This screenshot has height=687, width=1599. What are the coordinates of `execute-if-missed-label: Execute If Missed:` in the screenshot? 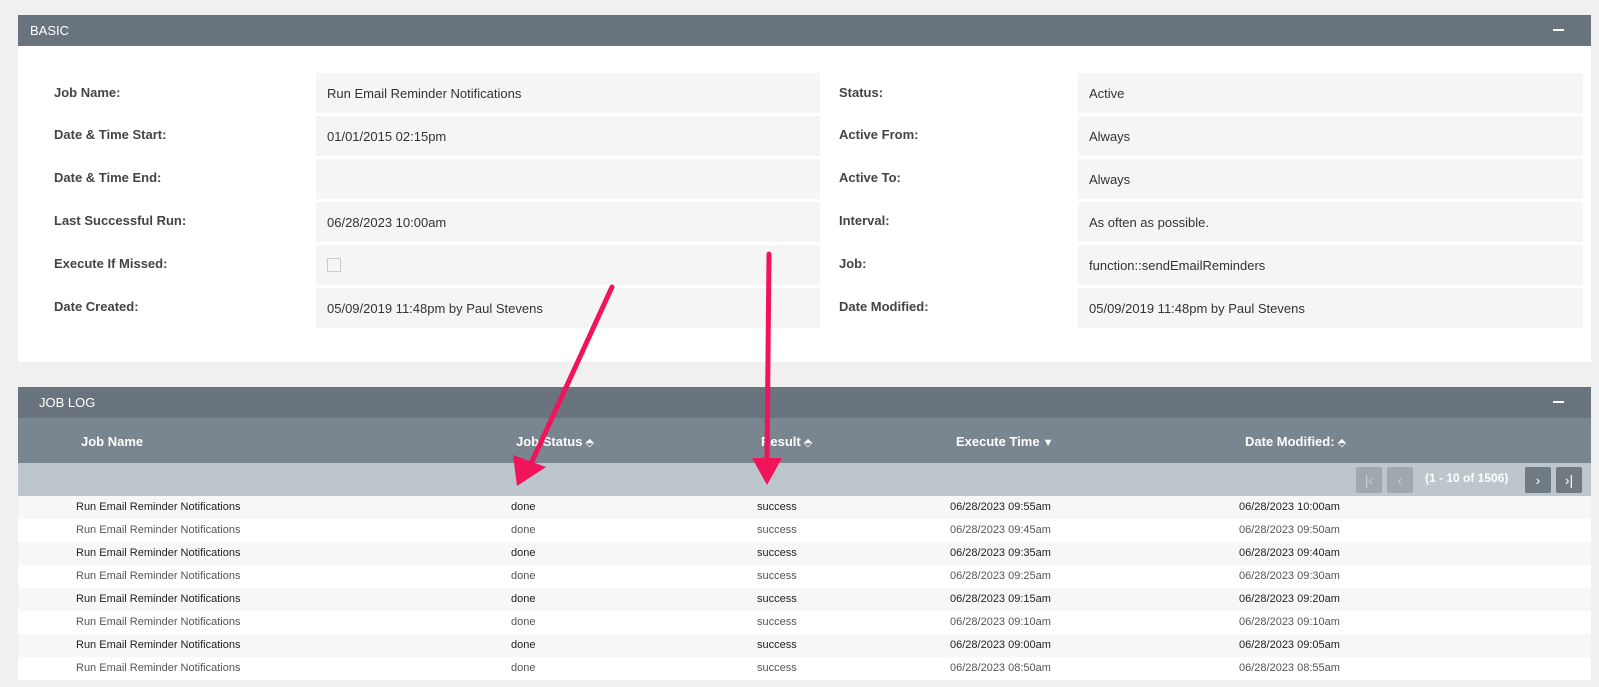 It's located at (111, 263).